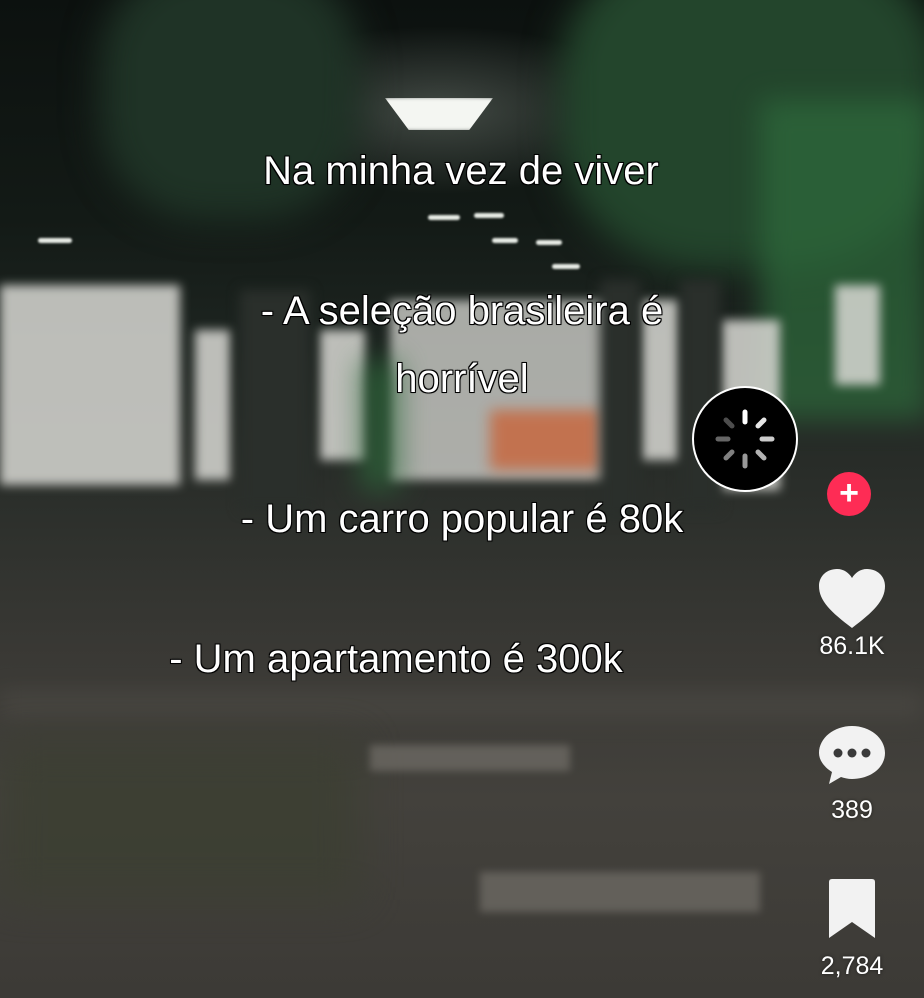  Describe the element at coordinates (396, 658) in the screenshot. I see `caption-line: - Um apartamento é 300k` at that location.